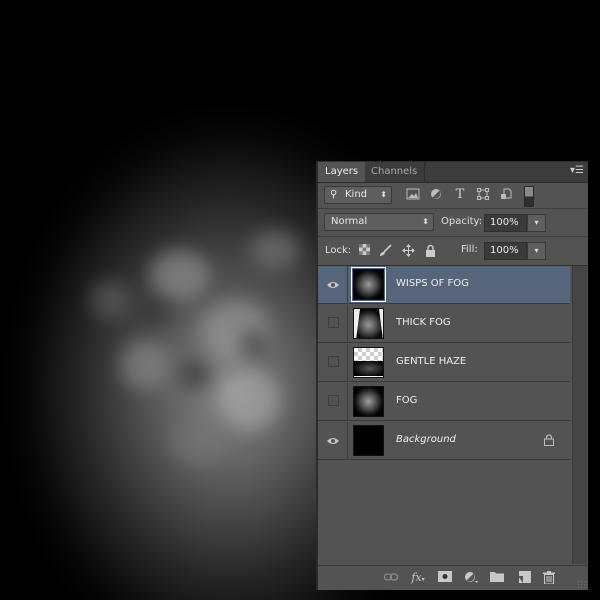 The height and width of the screenshot is (600, 600). What do you see at coordinates (406, 400) in the screenshot?
I see `layer-name: FOG` at bounding box center [406, 400].